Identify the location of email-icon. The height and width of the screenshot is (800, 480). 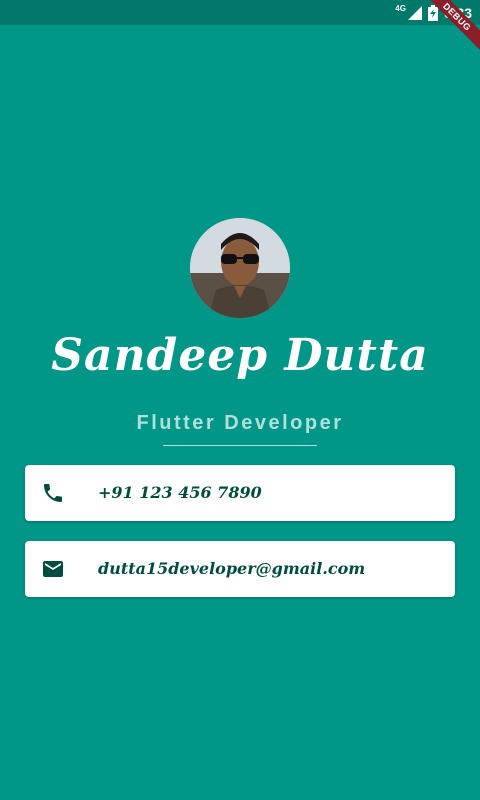
(53, 569).